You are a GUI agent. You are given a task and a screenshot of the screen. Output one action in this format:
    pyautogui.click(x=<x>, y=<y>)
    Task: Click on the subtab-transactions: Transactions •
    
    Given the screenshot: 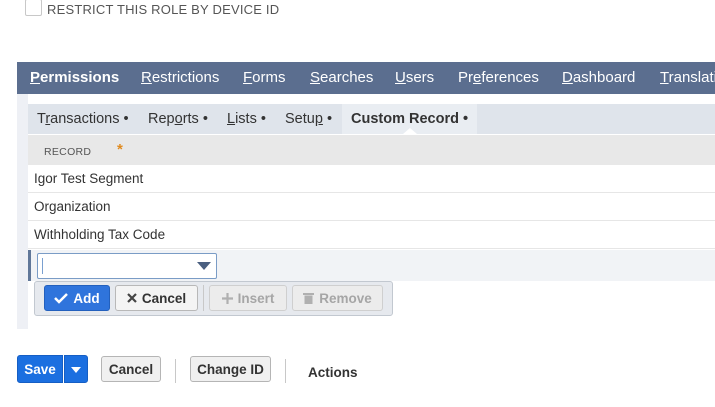 What is the action you would take?
    pyautogui.click(x=83, y=119)
    